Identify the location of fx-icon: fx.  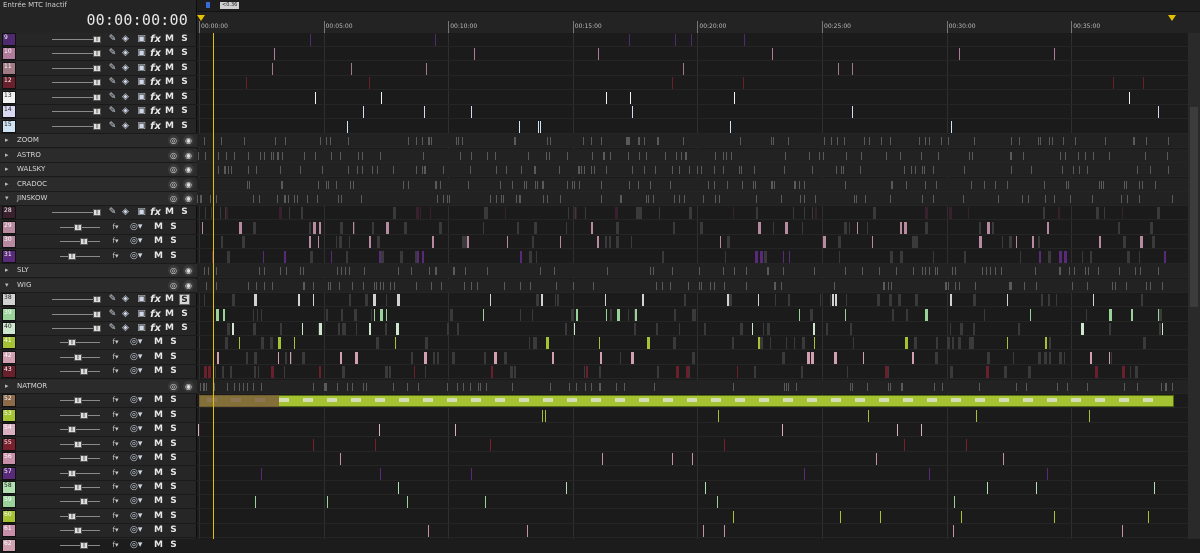
(155, 97).